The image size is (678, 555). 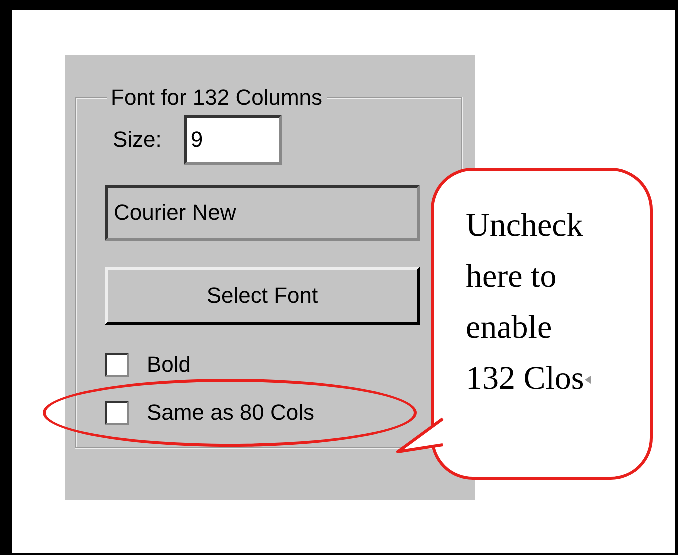 What do you see at coordinates (588, 380) in the screenshot?
I see `pointer-icon` at bounding box center [588, 380].